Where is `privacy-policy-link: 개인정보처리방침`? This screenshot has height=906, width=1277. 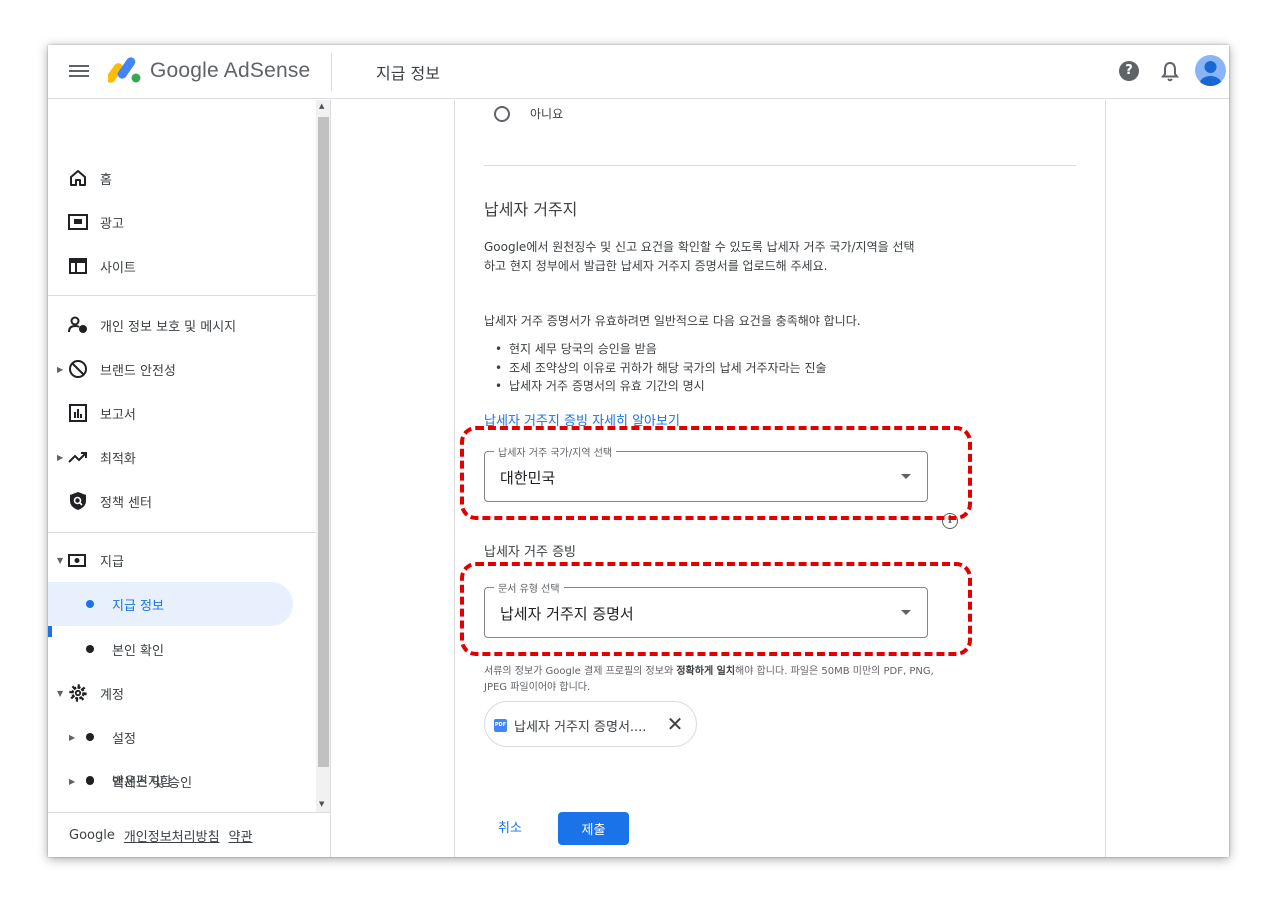 privacy-policy-link: 개인정보처리방침 is located at coordinates (172, 835).